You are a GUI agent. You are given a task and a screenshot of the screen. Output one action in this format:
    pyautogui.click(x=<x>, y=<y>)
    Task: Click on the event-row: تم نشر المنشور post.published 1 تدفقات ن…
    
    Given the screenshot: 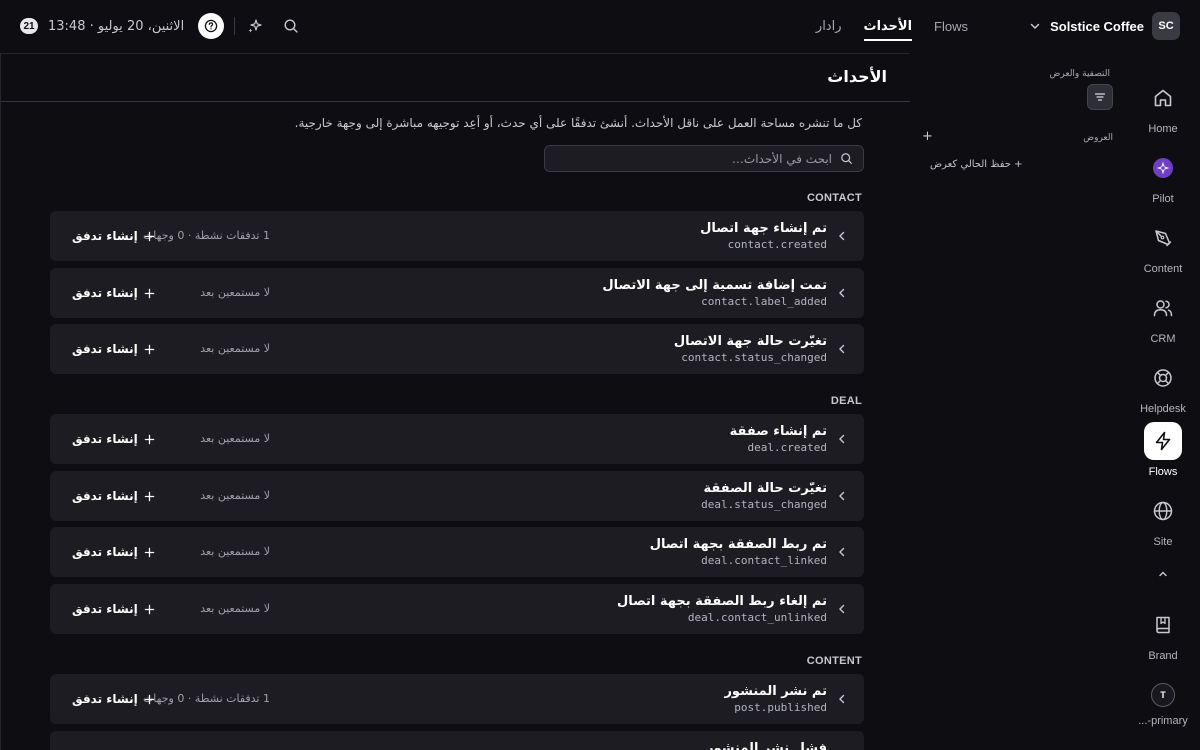 What is the action you would take?
    pyautogui.click(x=457, y=699)
    